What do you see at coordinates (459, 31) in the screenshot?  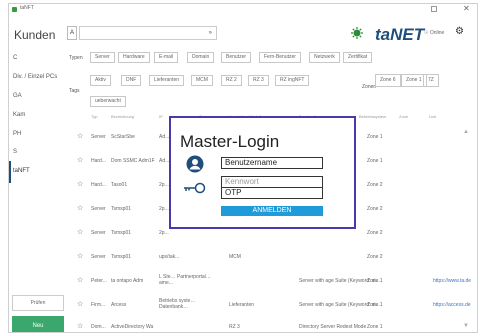 I see `gear-icon: ⚙` at bounding box center [459, 31].